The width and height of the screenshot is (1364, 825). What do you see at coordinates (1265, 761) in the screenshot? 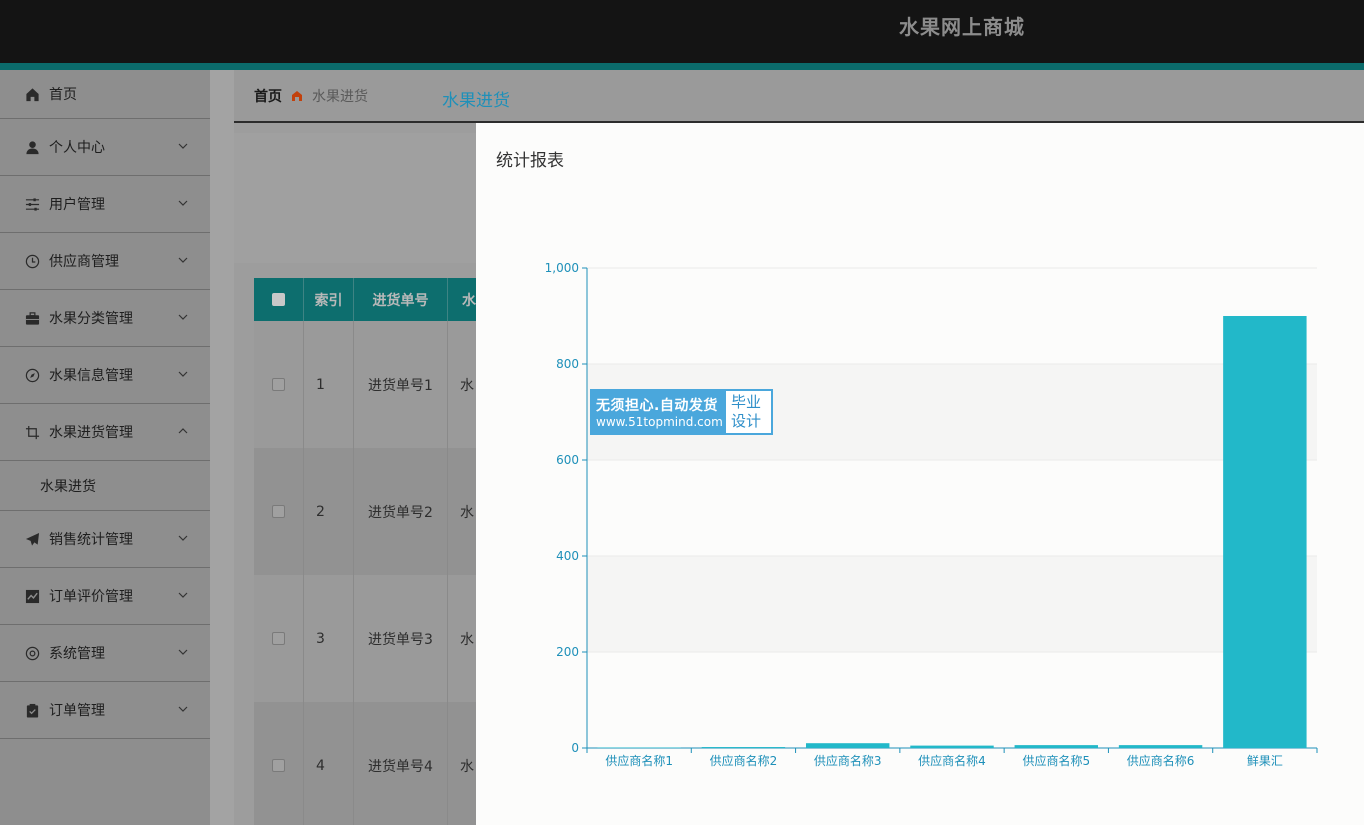
I see `x-tick-label: 鲜果汇` at bounding box center [1265, 761].